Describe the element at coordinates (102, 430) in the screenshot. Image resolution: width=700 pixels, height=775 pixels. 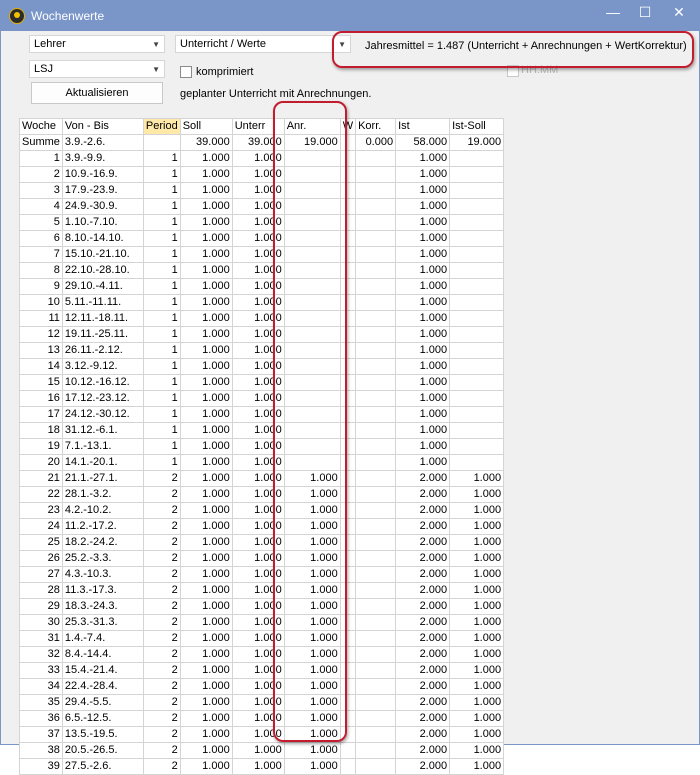
I see `table-cell: 31.12.-6.1.` at that location.